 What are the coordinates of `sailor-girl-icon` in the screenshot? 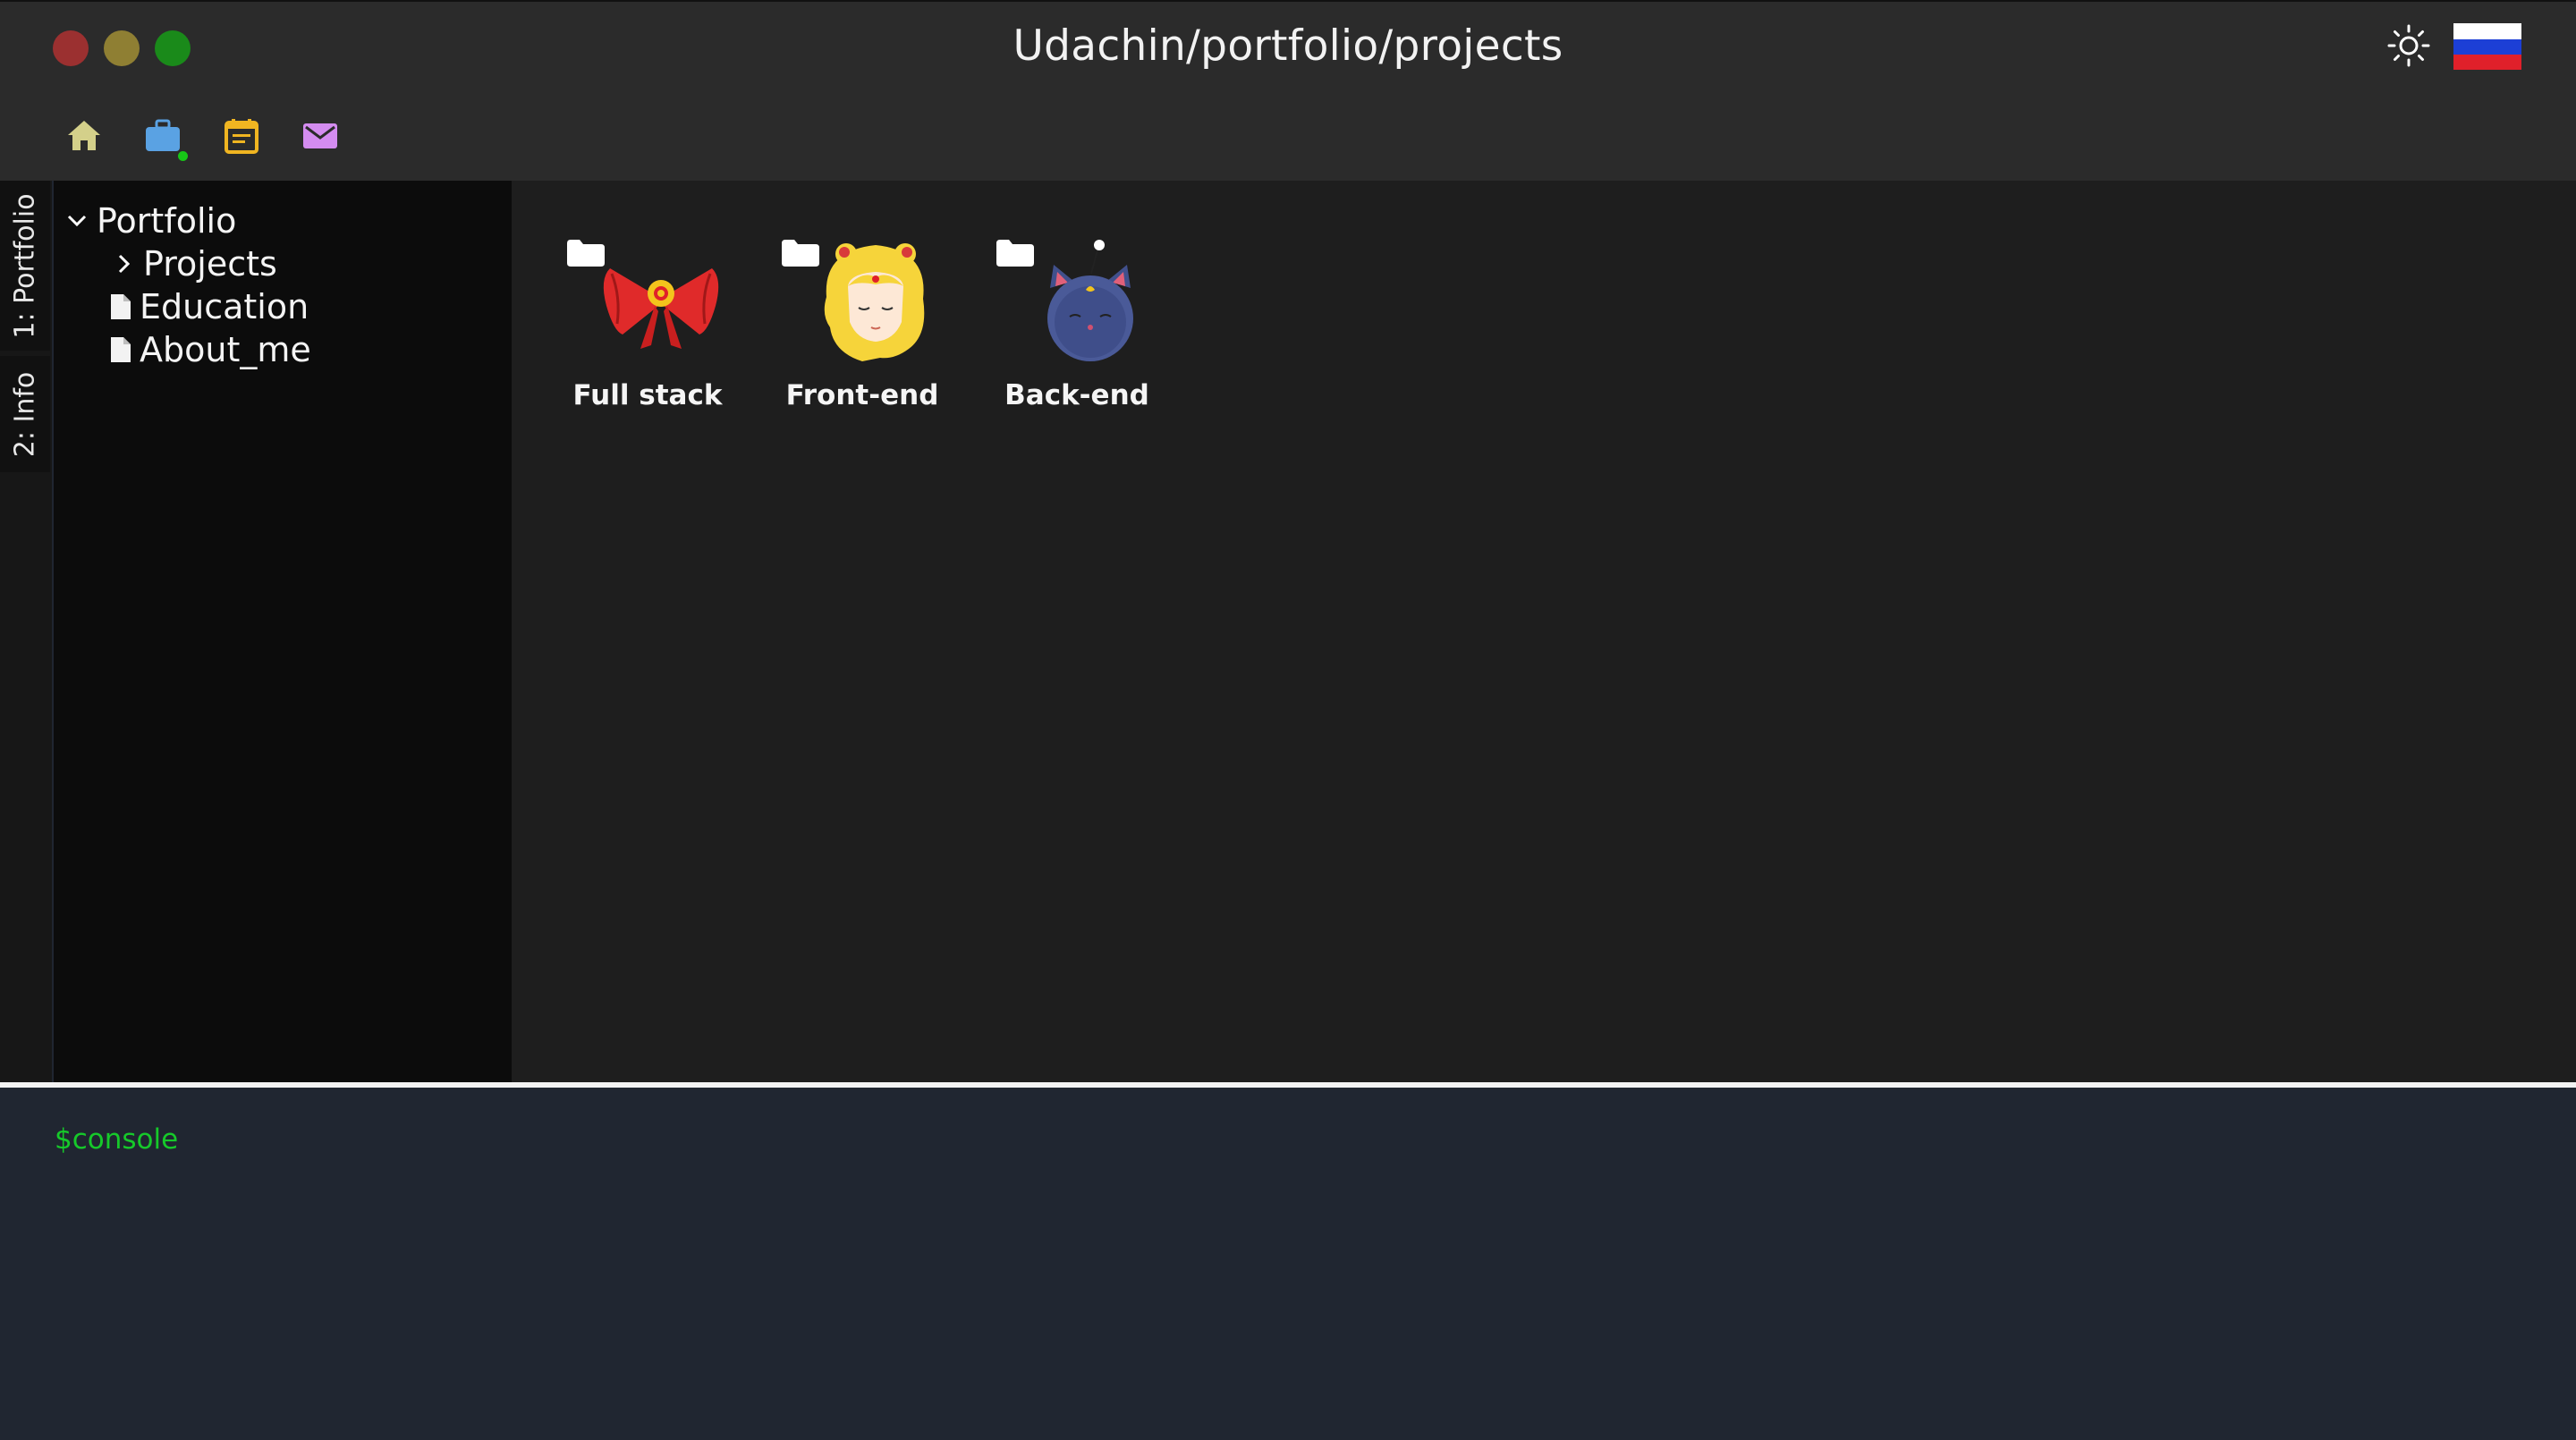 It's located at (874, 302).